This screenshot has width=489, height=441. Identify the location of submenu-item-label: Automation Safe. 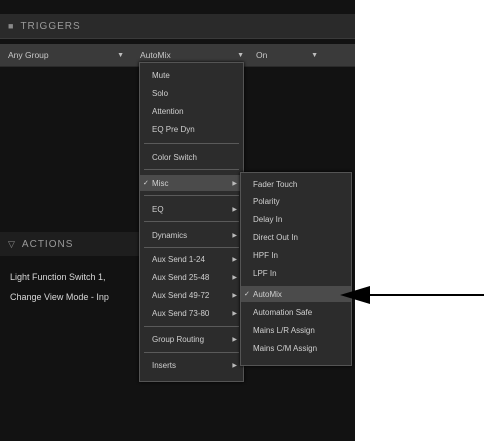
(283, 312).